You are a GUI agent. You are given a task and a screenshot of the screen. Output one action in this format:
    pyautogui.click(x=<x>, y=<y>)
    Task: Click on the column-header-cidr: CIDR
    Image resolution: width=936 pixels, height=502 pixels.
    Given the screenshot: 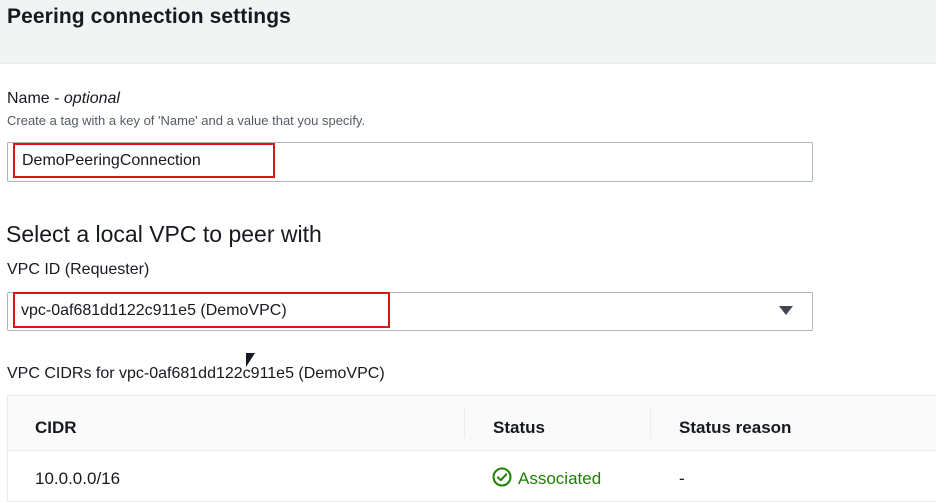 What is the action you would take?
    pyautogui.click(x=56, y=428)
    